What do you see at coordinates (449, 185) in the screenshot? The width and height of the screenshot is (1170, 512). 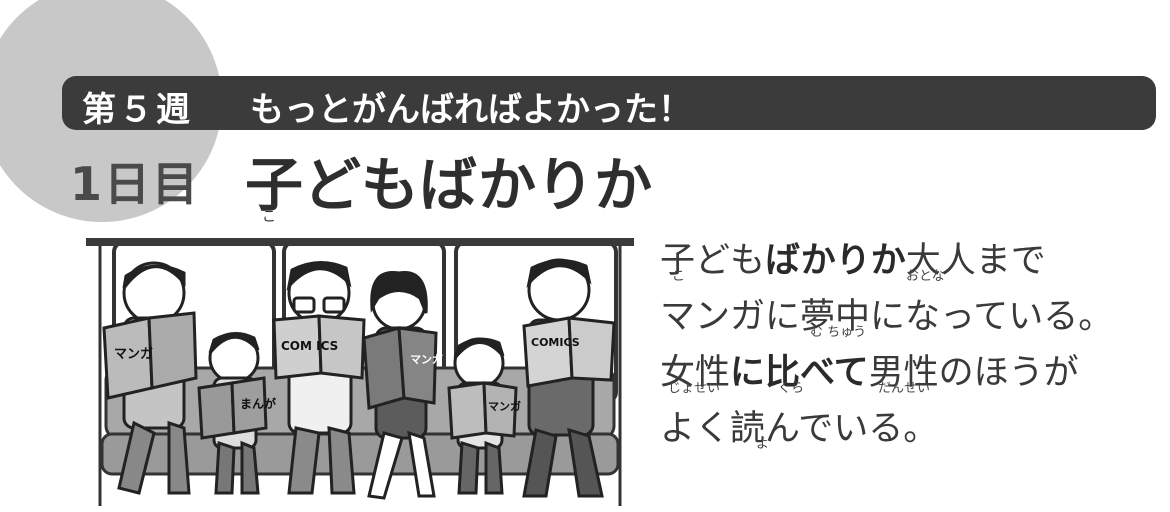 I see `page-title: 子どもばかりか` at bounding box center [449, 185].